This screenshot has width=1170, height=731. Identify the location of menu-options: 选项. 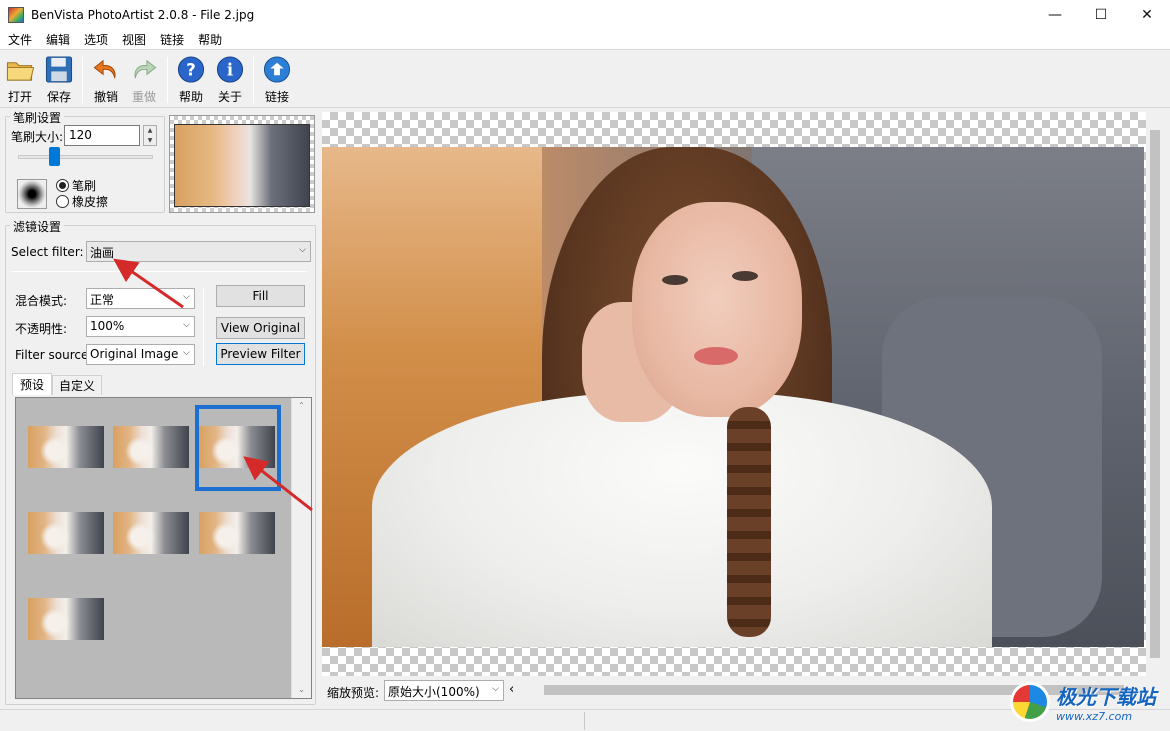
(96, 39).